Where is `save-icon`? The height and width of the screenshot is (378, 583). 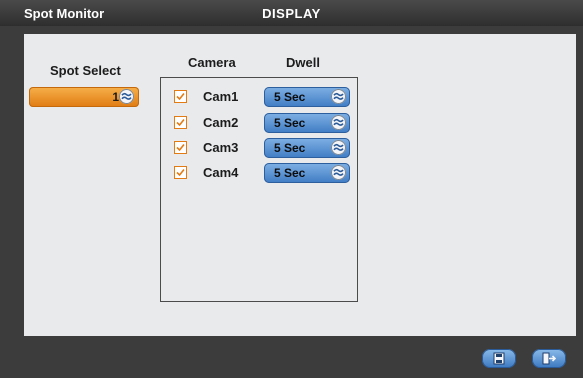
save-icon is located at coordinates (499, 358).